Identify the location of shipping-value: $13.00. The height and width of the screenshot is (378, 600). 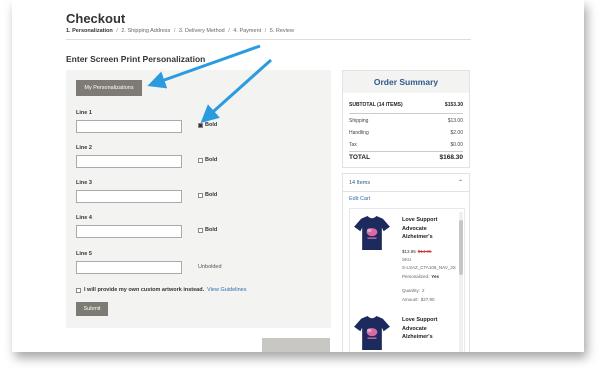
(455, 121).